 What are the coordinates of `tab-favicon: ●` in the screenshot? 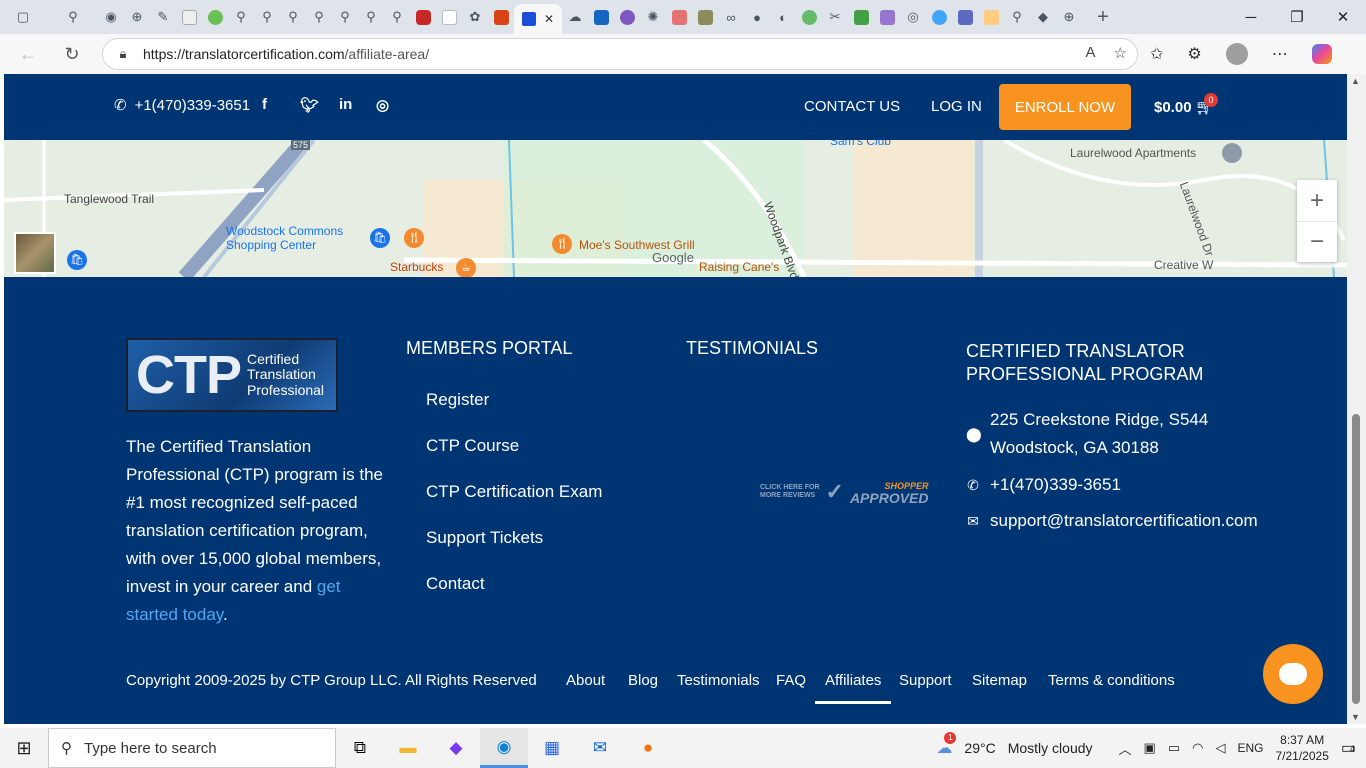 It's located at (757, 17).